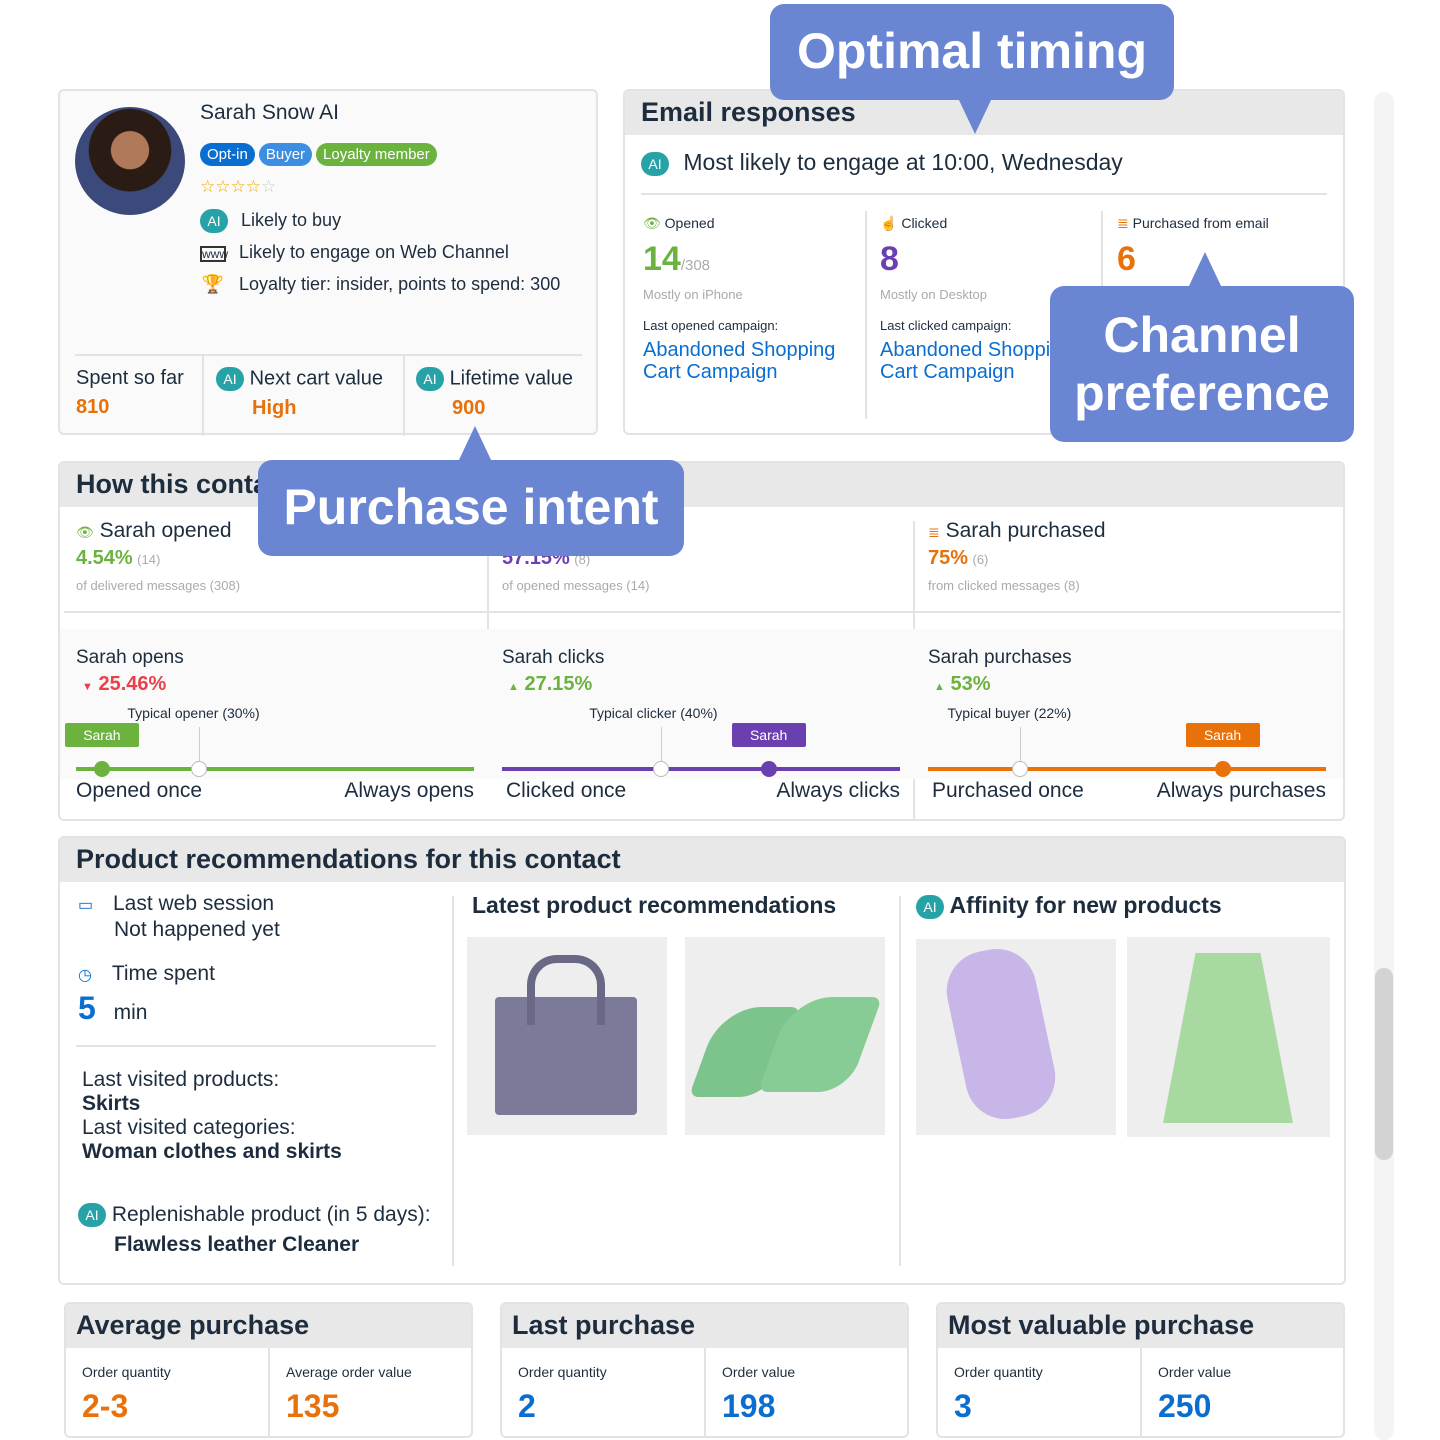 This screenshot has height=1440, width=1440. Describe the element at coordinates (130, 392) in the screenshot. I see `stat-spent: Spent so far 810` at that location.